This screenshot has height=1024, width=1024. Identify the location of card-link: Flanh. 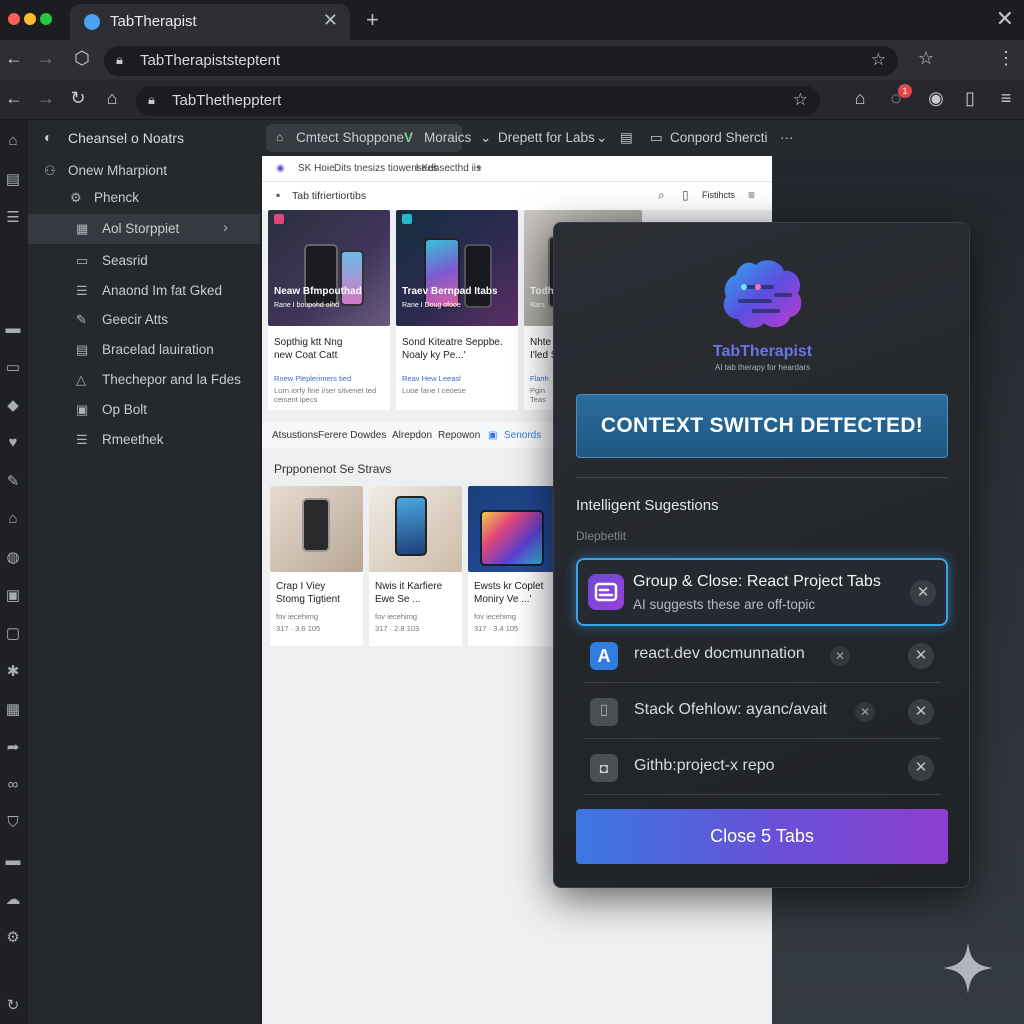
(539, 378).